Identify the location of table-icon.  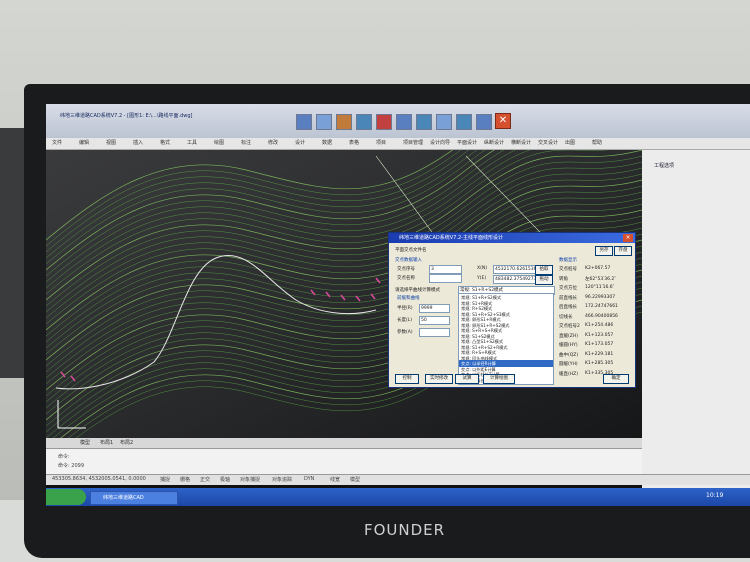
(384, 122).